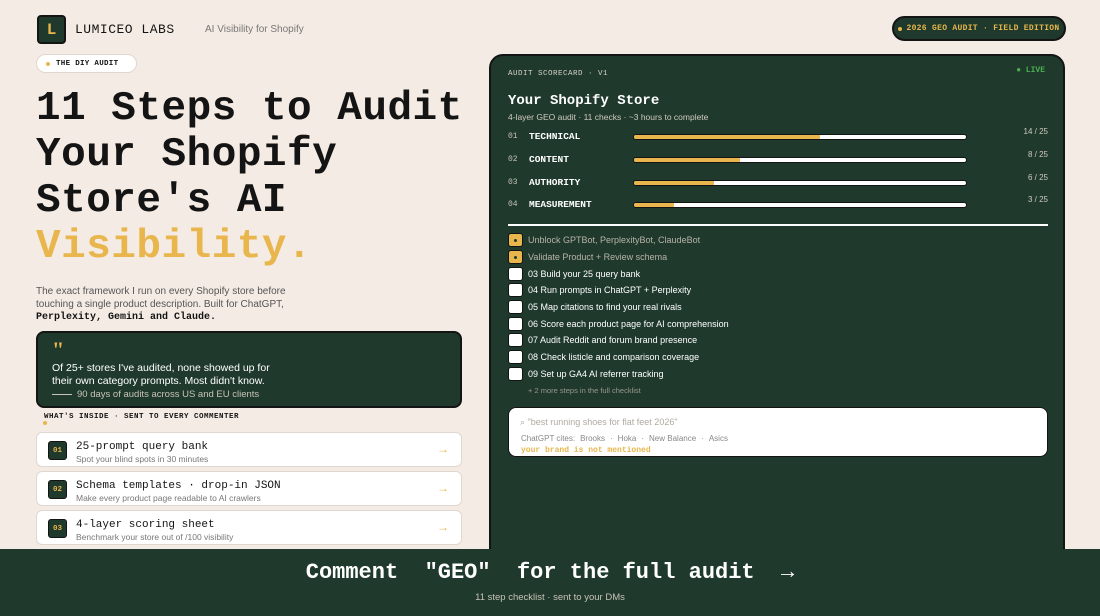  Describe the element at coordinates (592, 438) in the screenshot. I see `cited-brand: Brooks` at that location.